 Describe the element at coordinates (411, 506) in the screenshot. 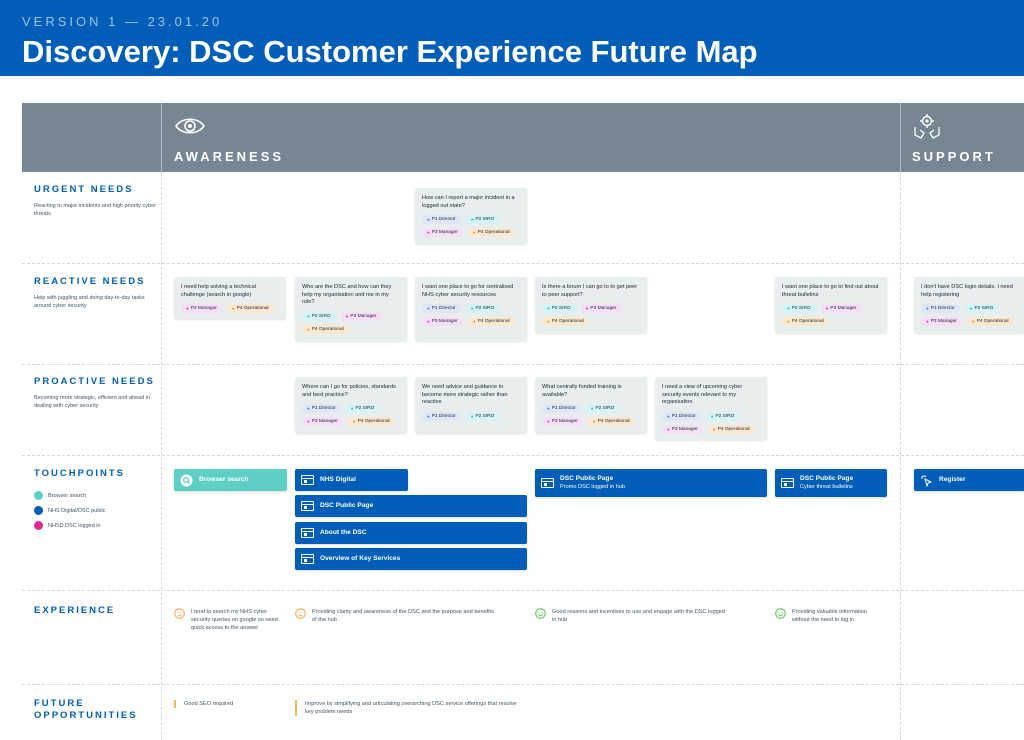

I see `touchpoint-dsc-public-page: DSC Public Page` at that location.